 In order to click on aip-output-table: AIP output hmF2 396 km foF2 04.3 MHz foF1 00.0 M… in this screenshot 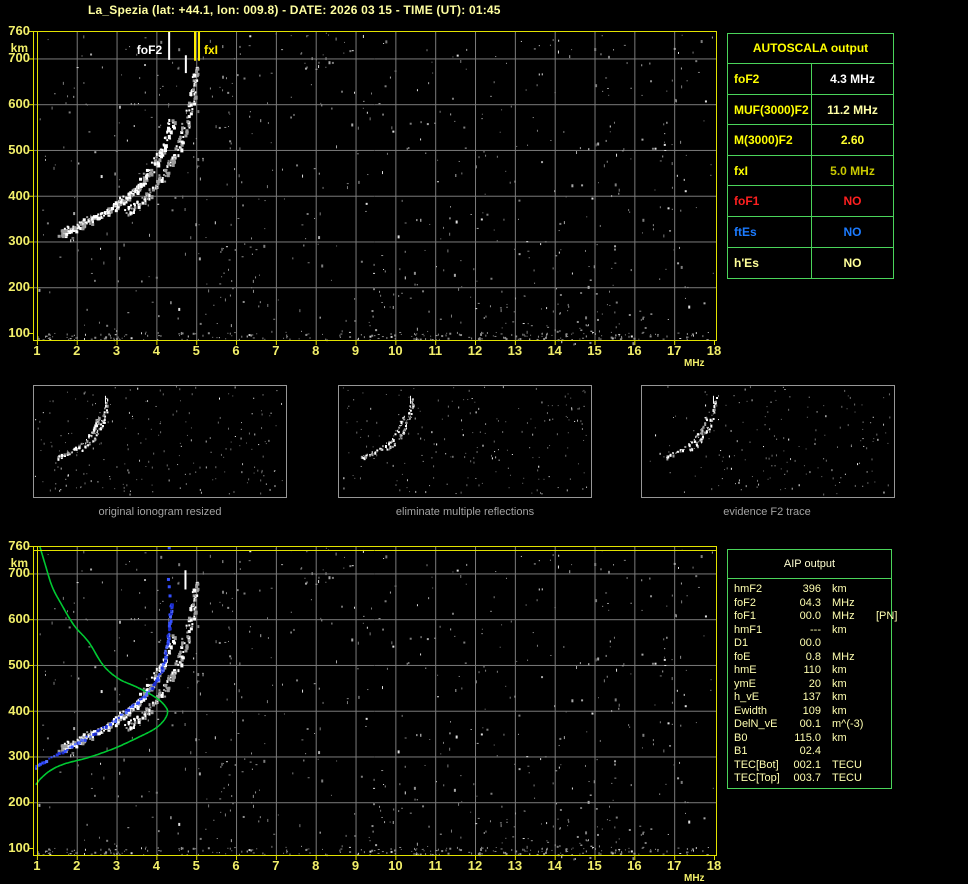, I will do `click(812, 669)`.